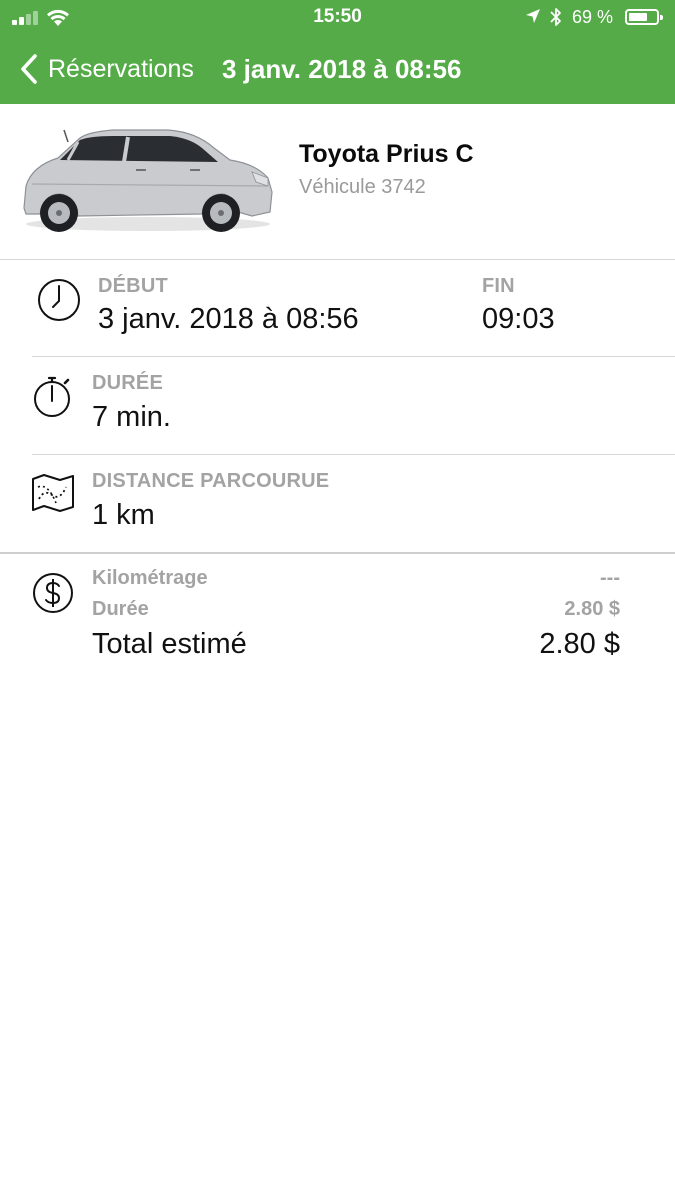  I want to click on location-arrow-icon, so click(533, 16).